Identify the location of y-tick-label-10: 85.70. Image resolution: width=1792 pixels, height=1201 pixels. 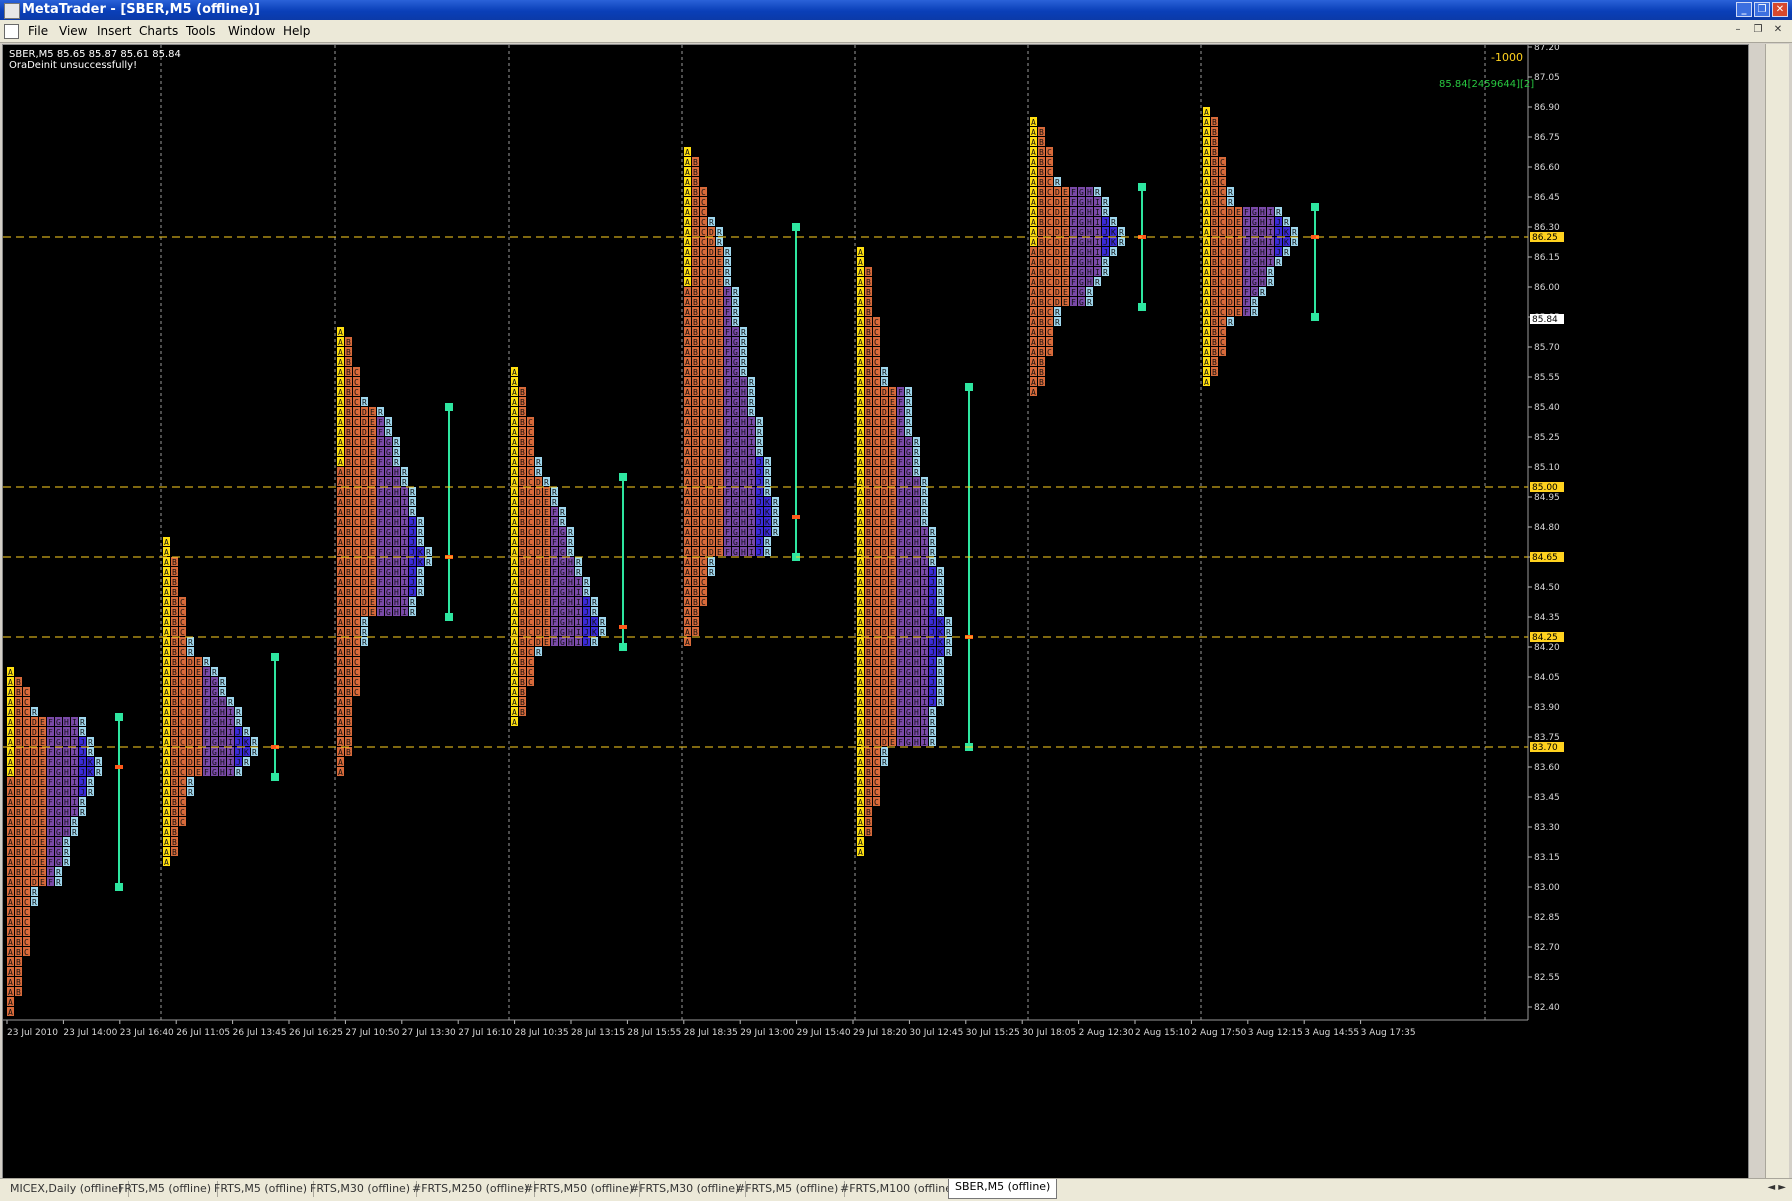
(1547, 348).